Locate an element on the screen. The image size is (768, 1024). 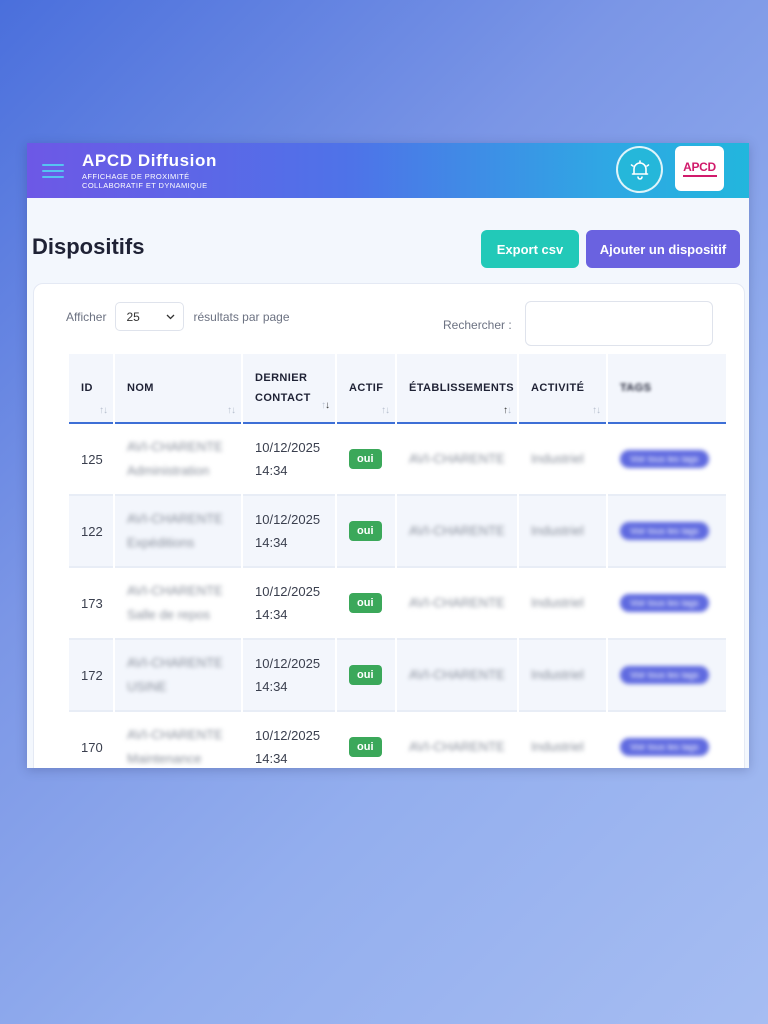
page-size-control: Afficher 25 résultats par page is located at coordinates (178, 316).